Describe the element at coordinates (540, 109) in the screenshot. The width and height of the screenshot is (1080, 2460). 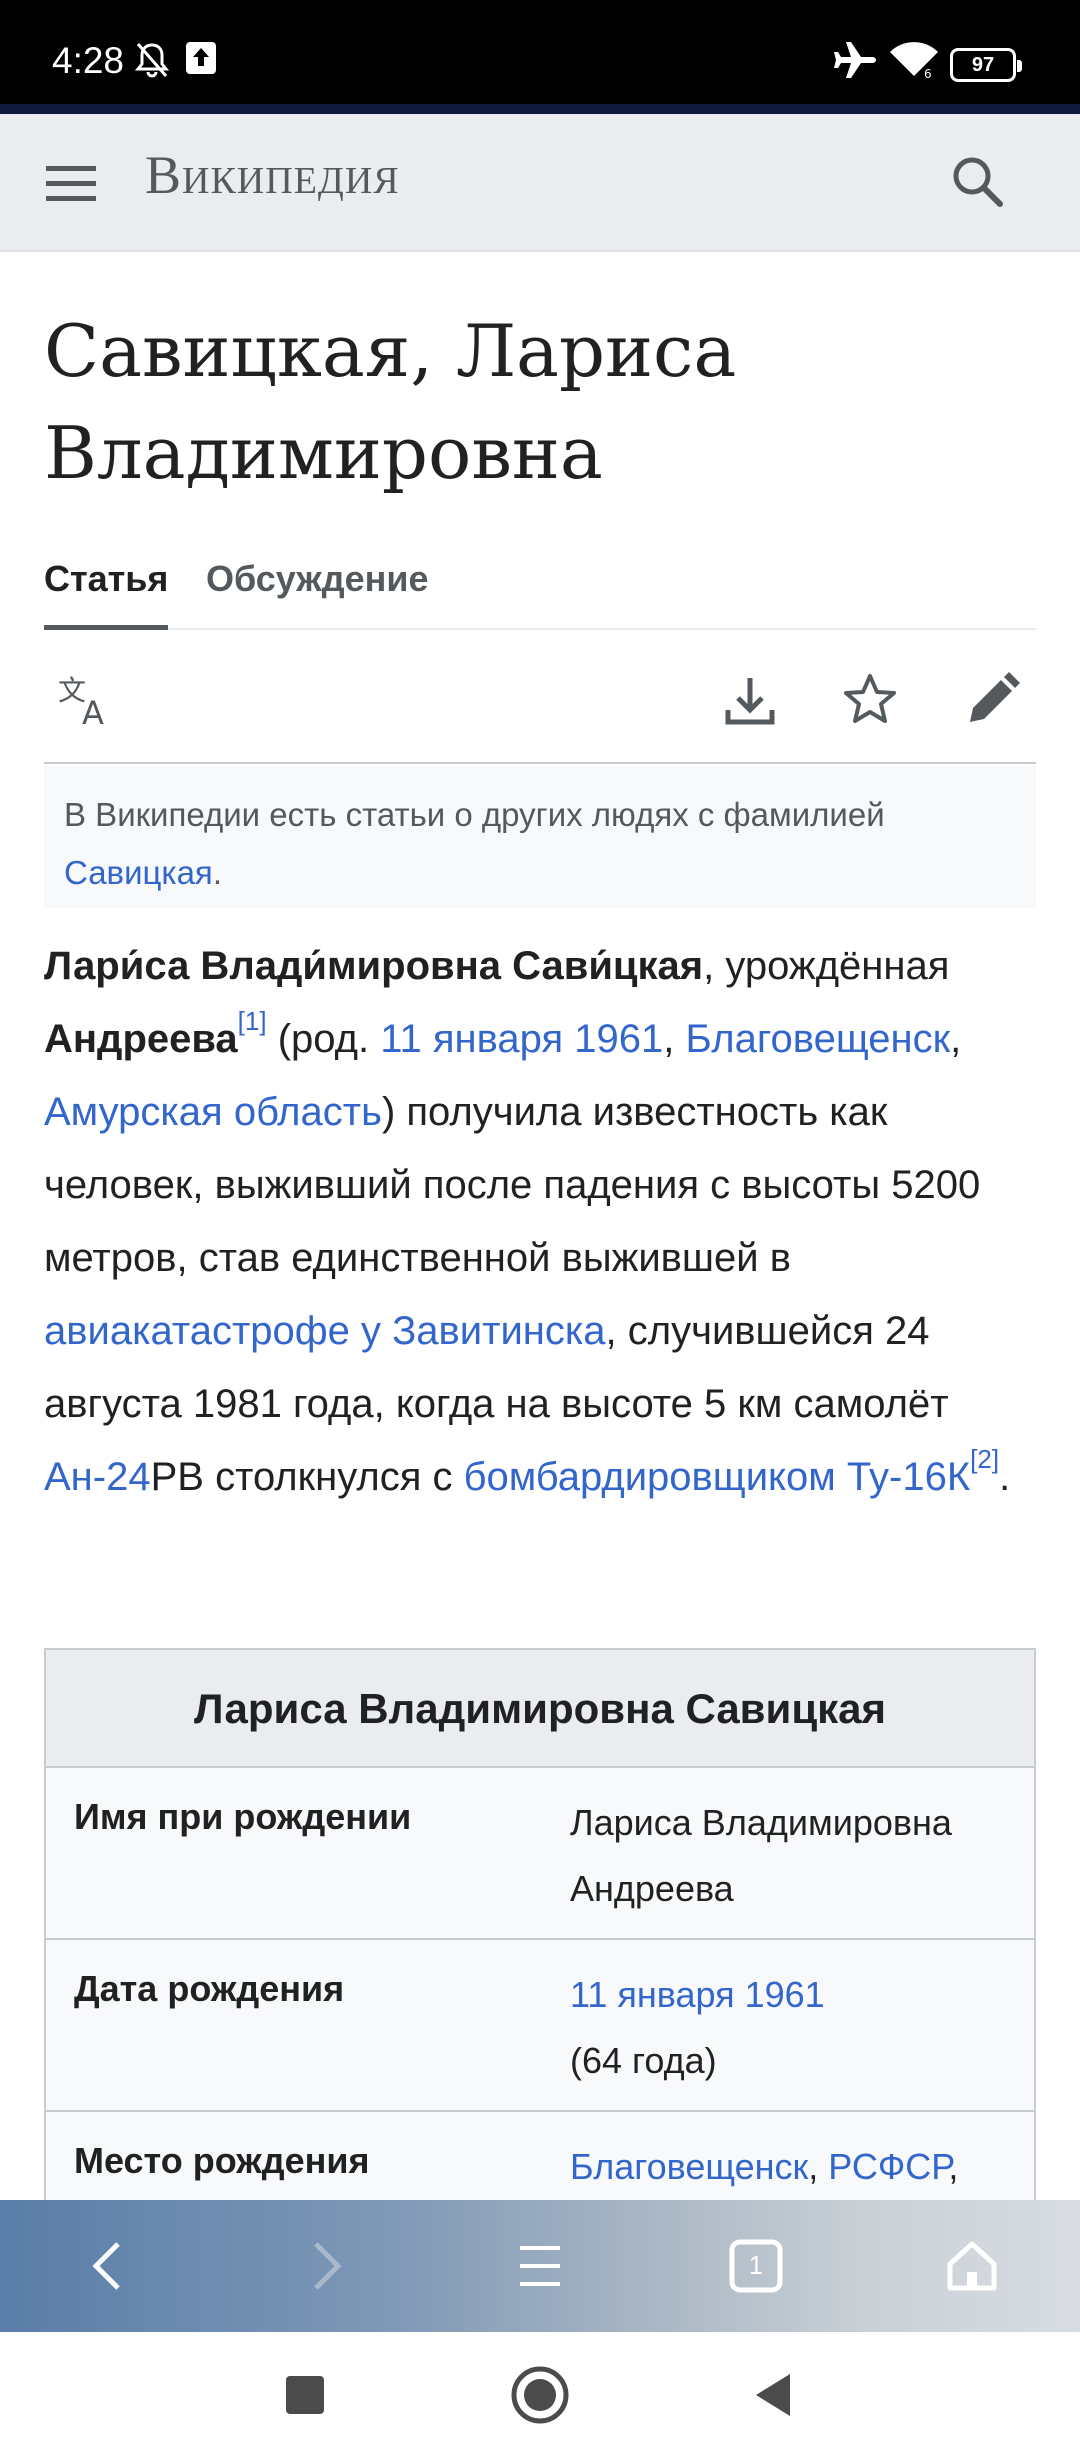
I see `accent-line` at that location.